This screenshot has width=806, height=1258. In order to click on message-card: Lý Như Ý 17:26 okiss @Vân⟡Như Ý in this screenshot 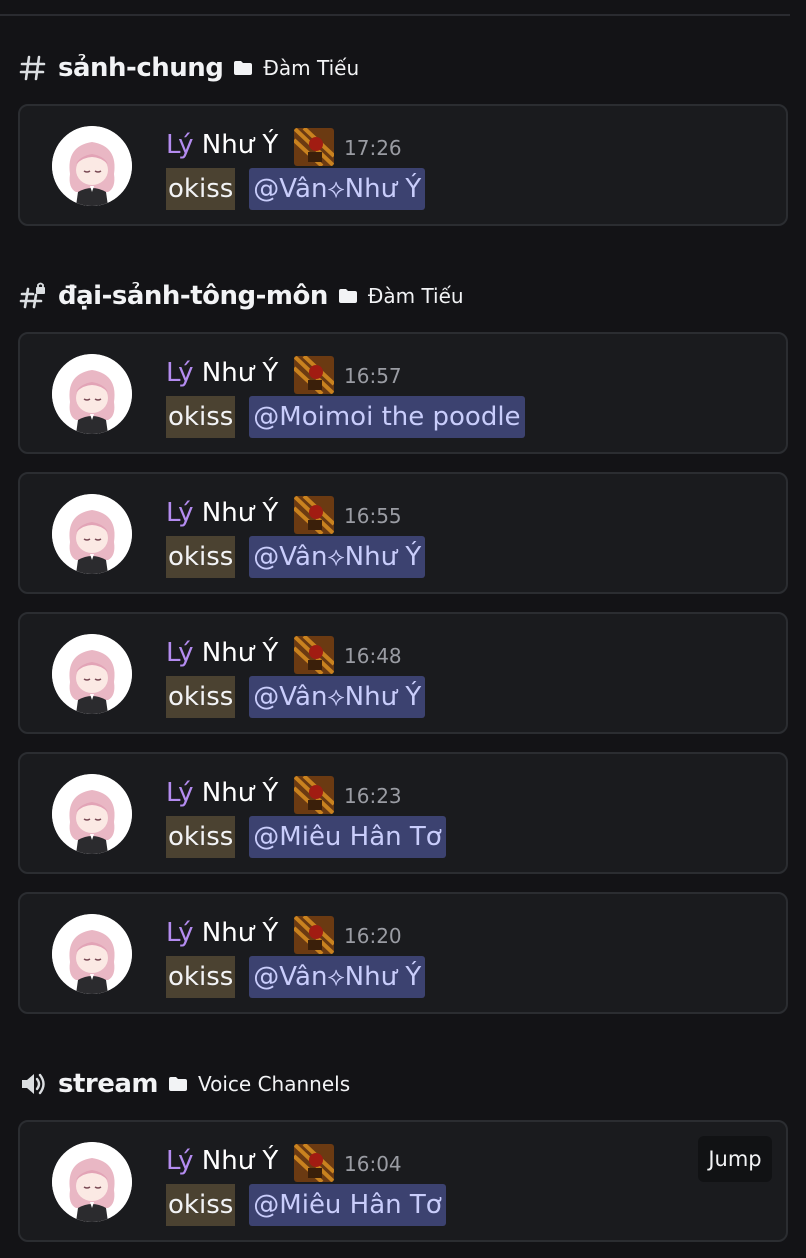, I will do `click(403, 165)`.